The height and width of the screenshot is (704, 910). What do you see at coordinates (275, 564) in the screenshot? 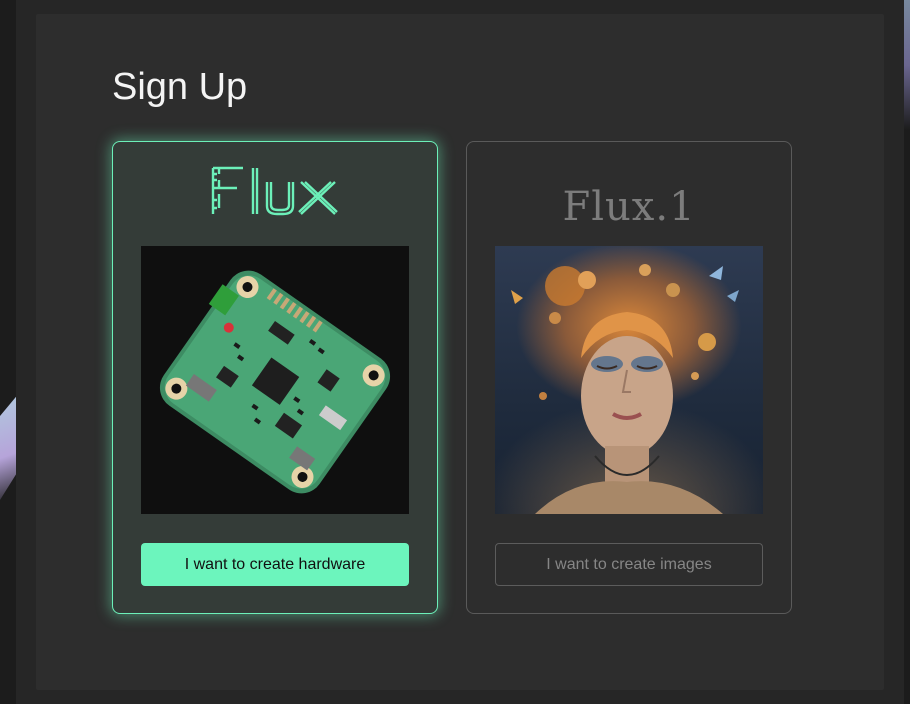
I see `create-hardware-button: I want to create hardware` at bounding box center [275, 564].